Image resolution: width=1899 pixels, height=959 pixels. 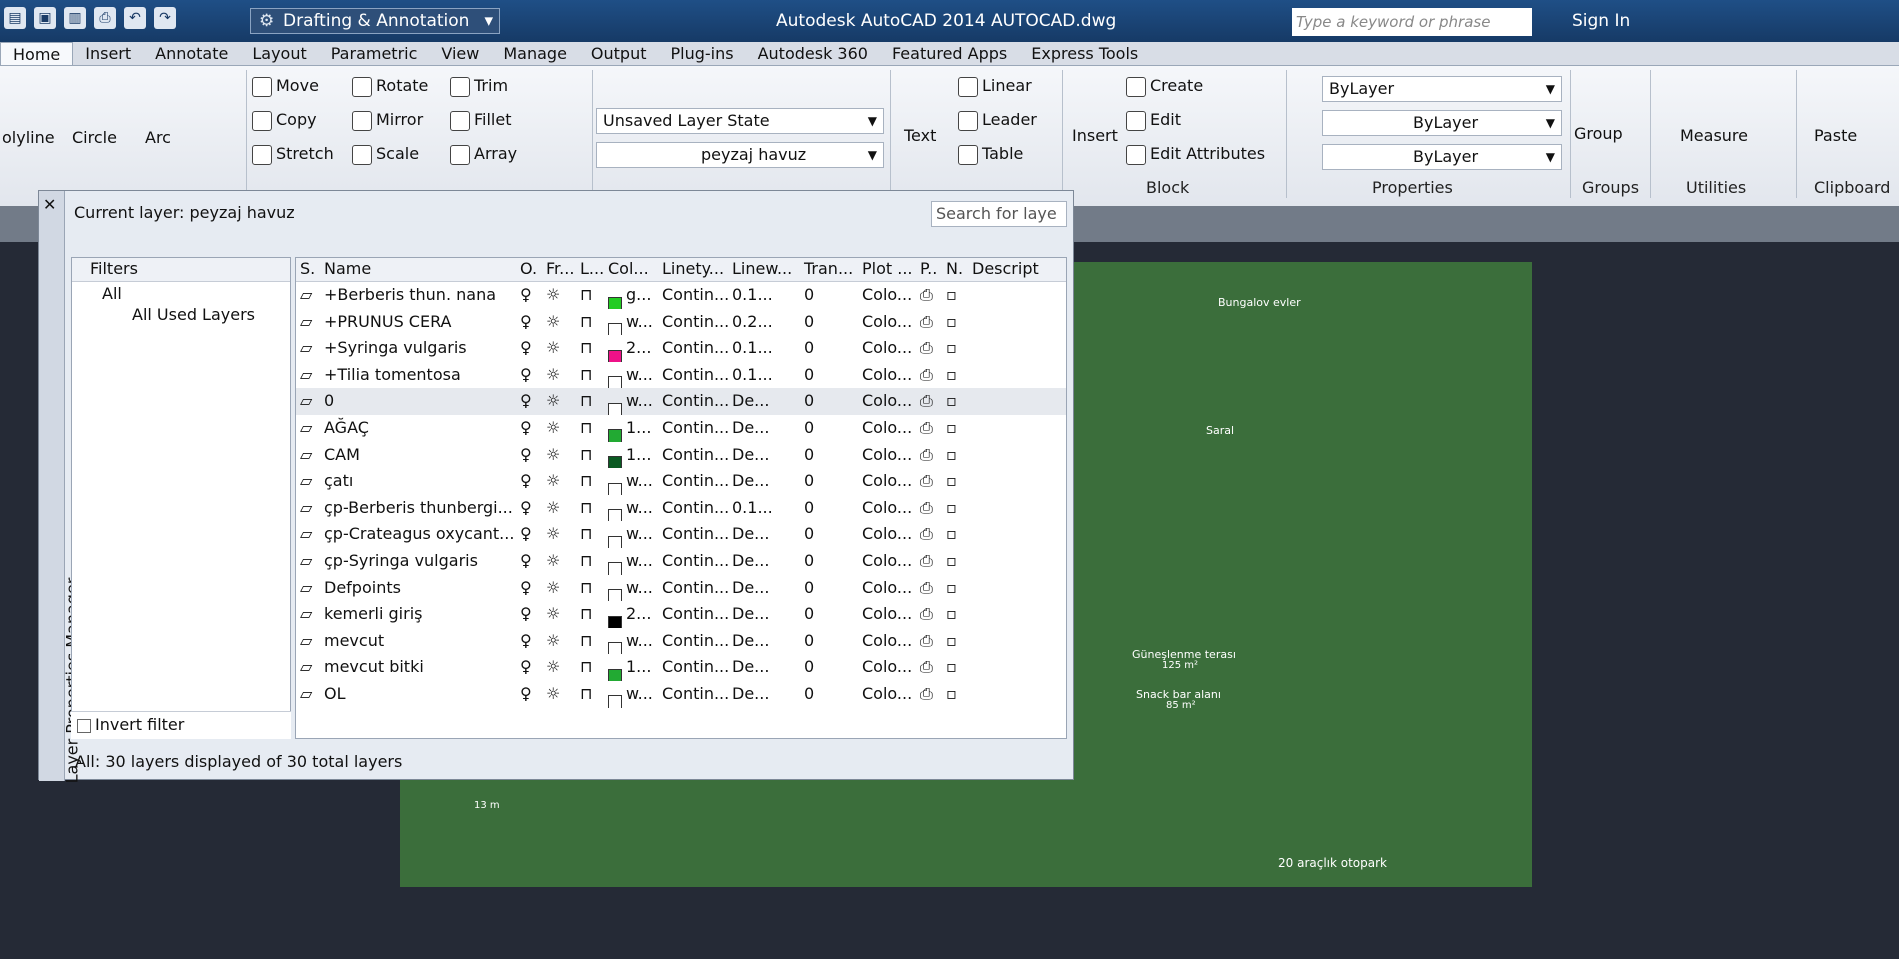 What do you see at coordinates (483, 154) in the screenshot?
I see `array-button: Array` at bounding box center [483, 154].